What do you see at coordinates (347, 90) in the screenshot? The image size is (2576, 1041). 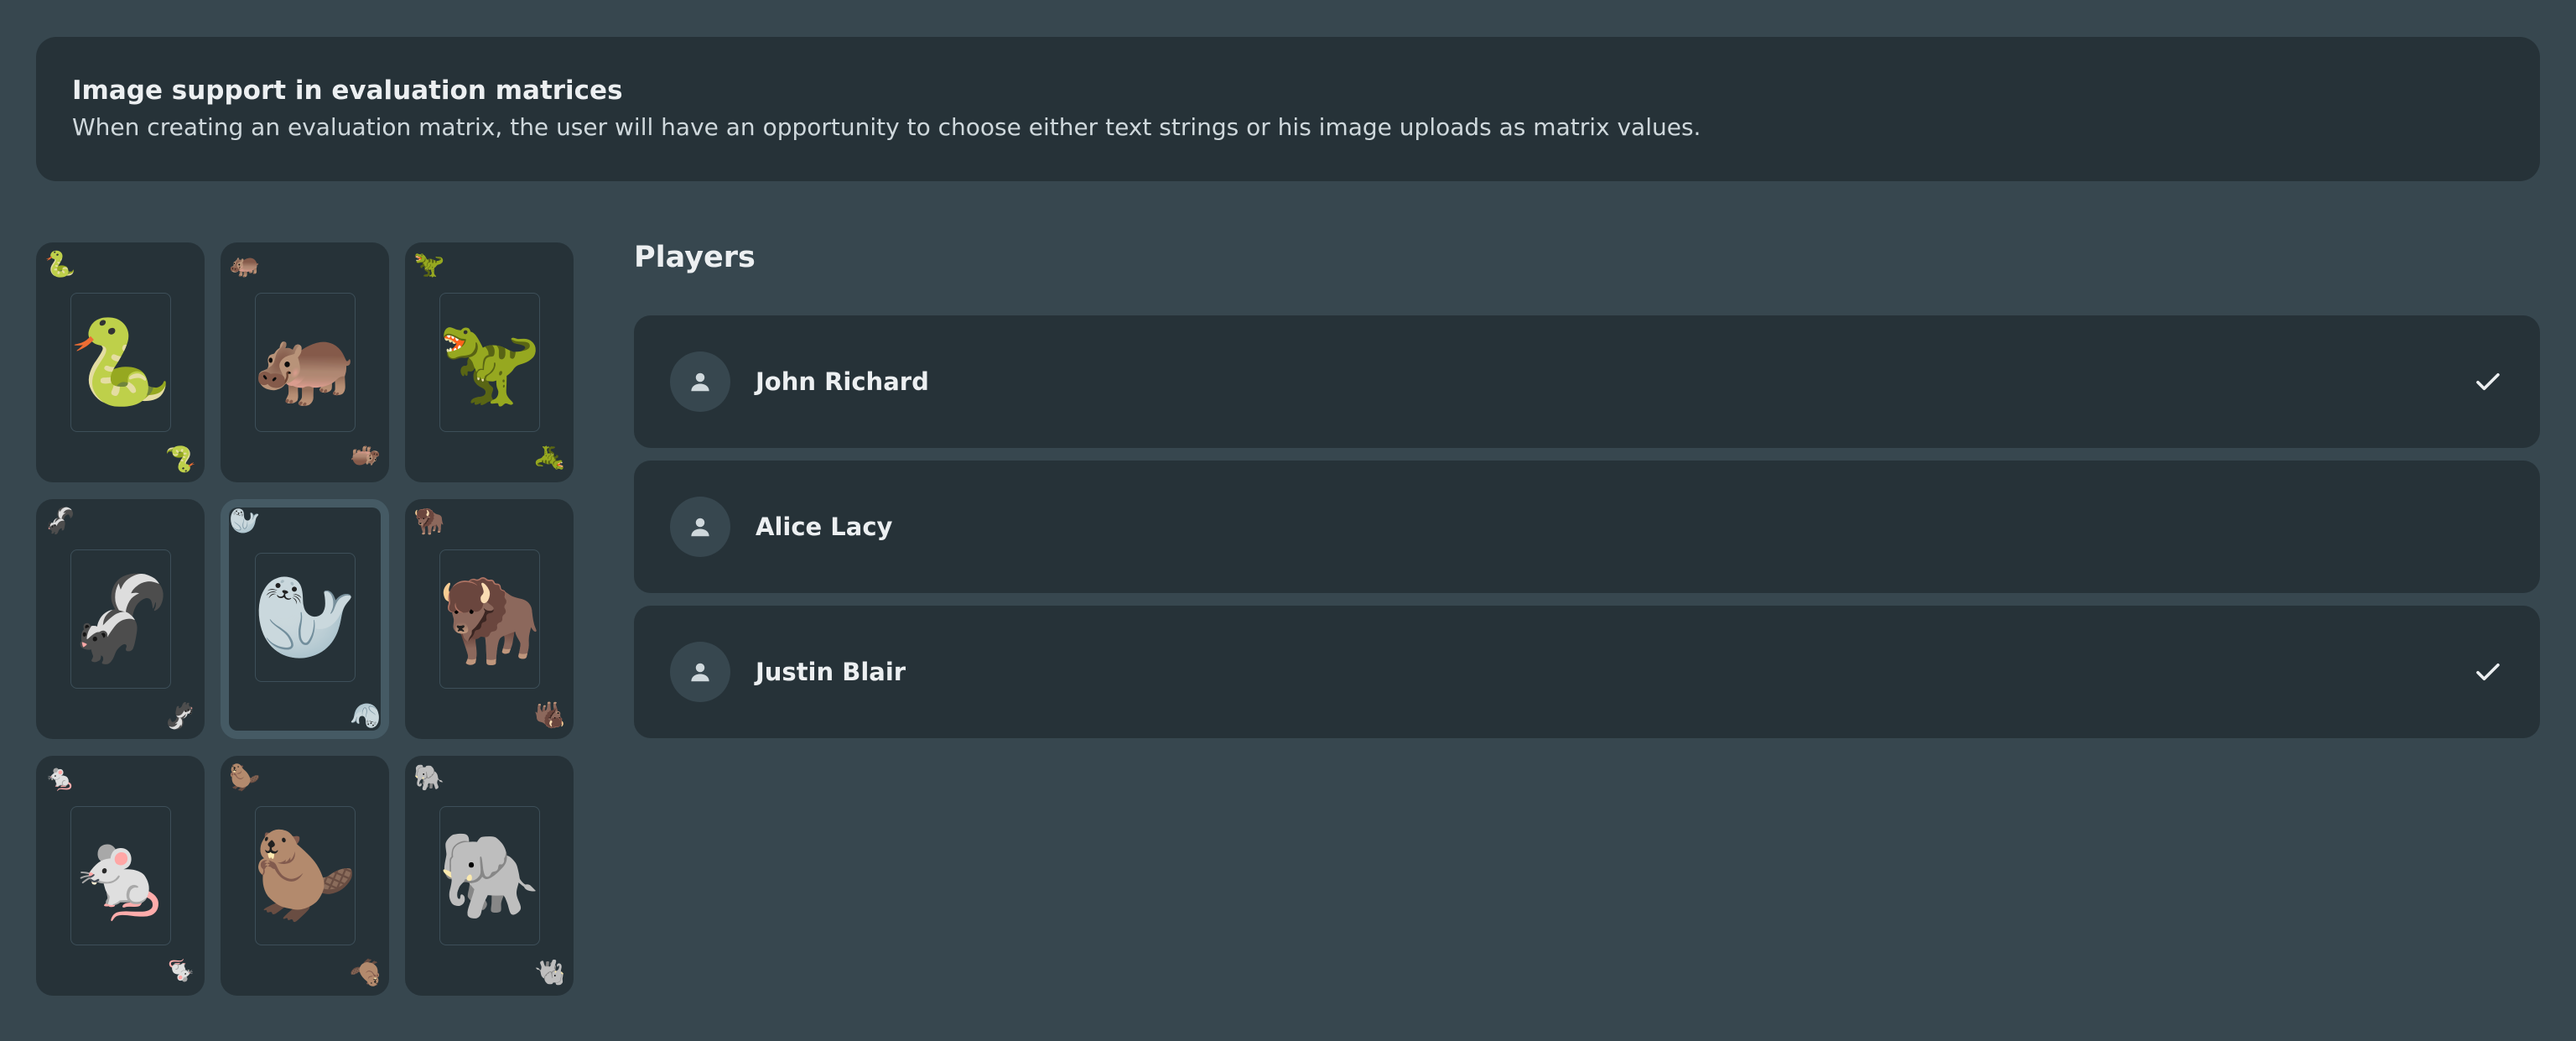 I see `banner-title: Image support in evaluation matrices` at bounding box center [347, 90].